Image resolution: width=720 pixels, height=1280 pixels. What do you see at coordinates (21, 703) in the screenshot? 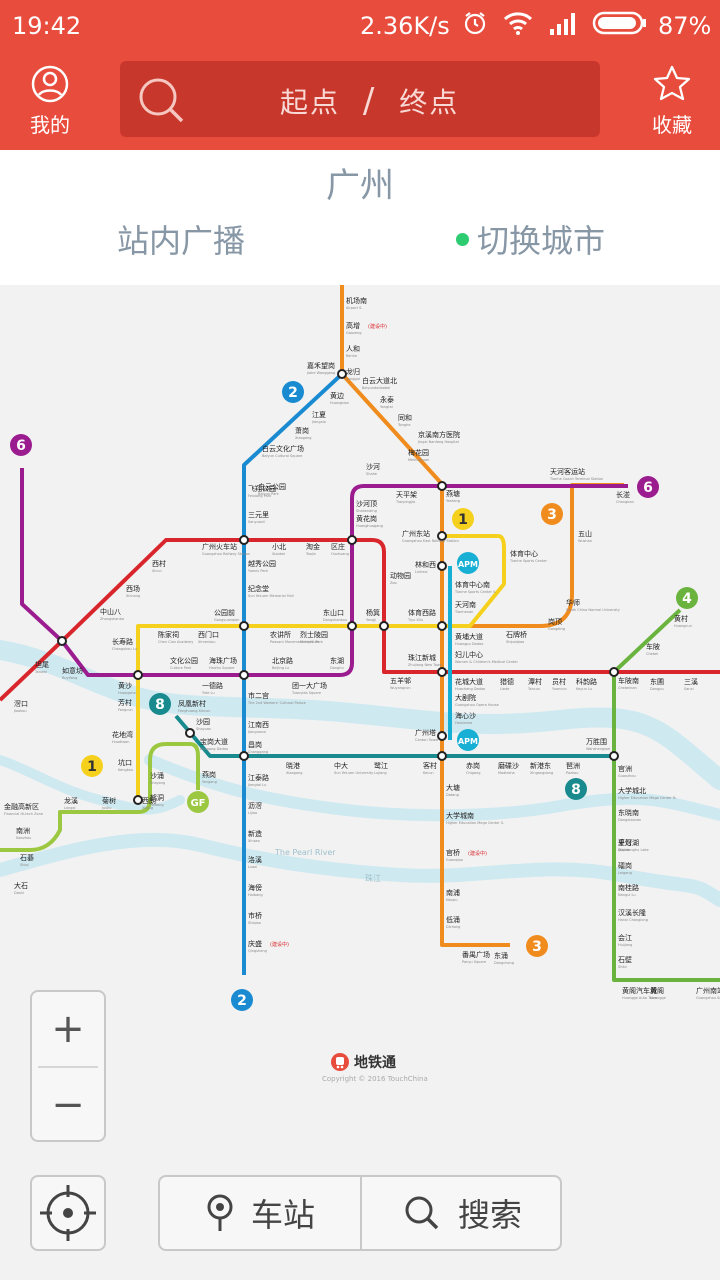
I see `station-label: 滘口` at bounding box center [21, 703].